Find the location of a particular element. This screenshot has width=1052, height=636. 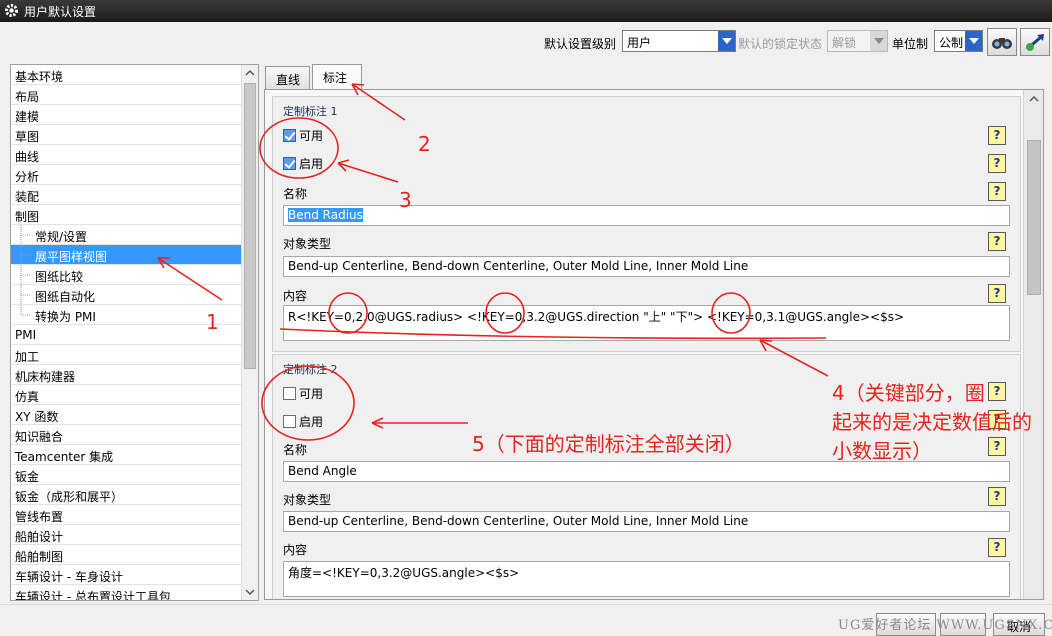

tree-item: 装配 is located at coordinates (126, 195).